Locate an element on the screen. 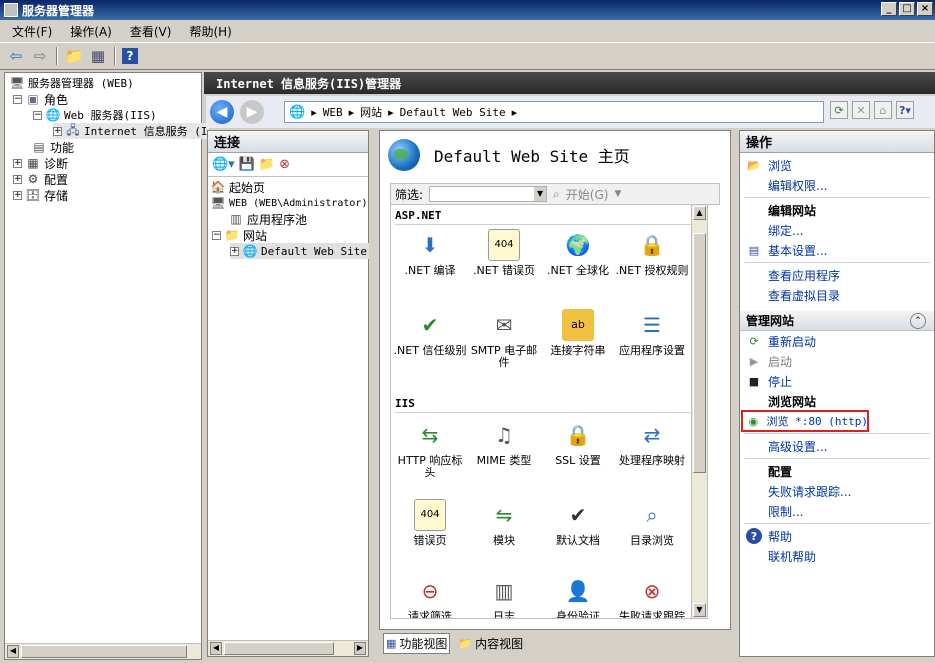 The height and width of the screenshot is (663, 935). back-arrow-icon: ⇦ is located at coordinates (16, 56).